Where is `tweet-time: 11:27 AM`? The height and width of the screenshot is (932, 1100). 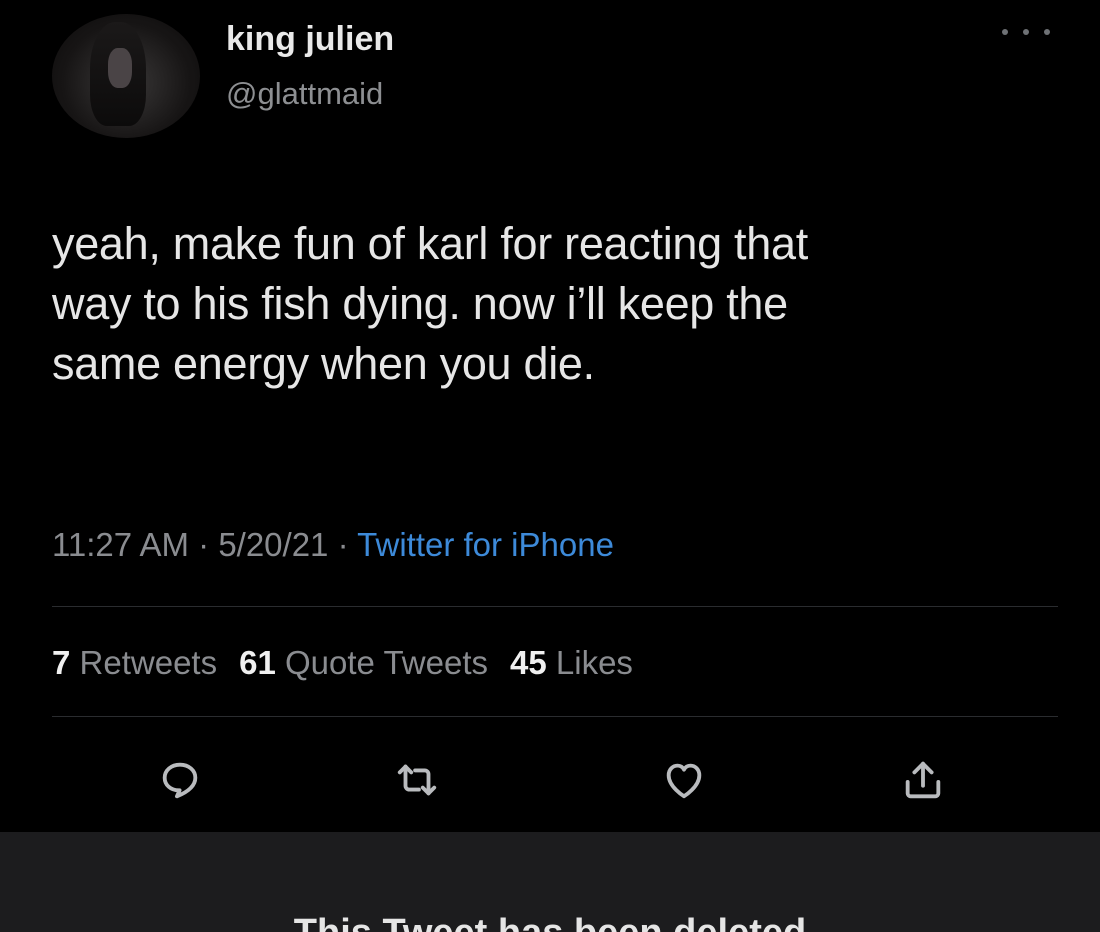 tweet-time: 11:27 AM is located at coordinates (120, 544).